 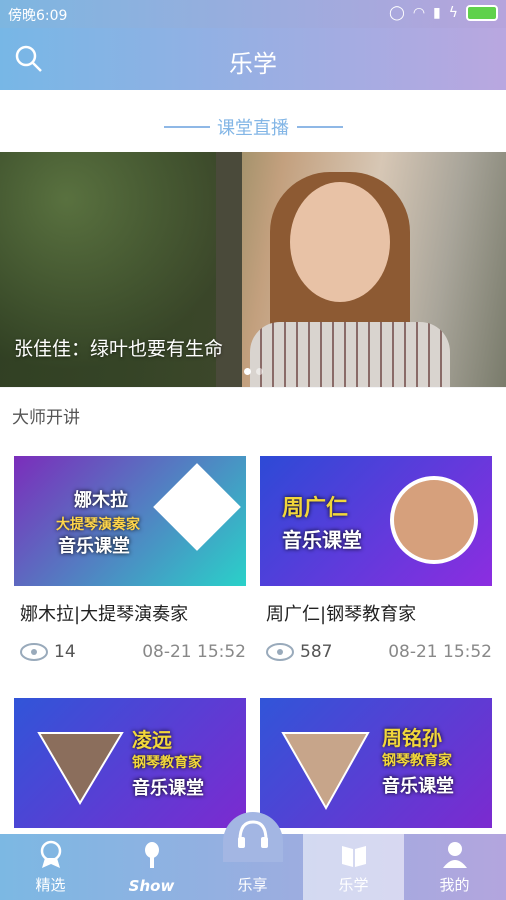 What do you see at coordinates (152, 740) in the screenshot?
I see `thumb-line1: 凌远` at bounding box center [152, 740].